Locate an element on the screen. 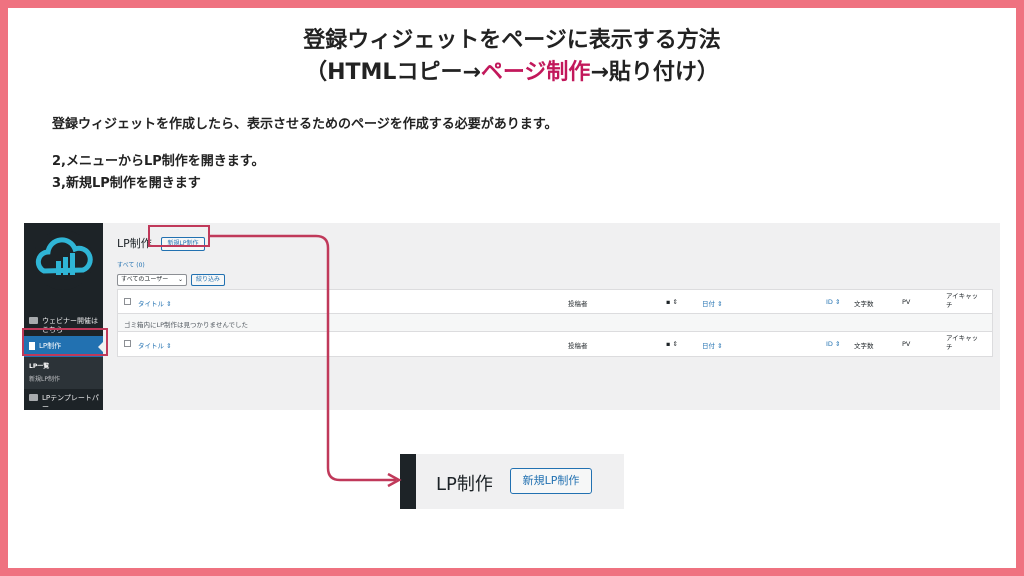  sidebar-item-template-label: LPテンプレートパー ツ is located at coordinates (70, 402).